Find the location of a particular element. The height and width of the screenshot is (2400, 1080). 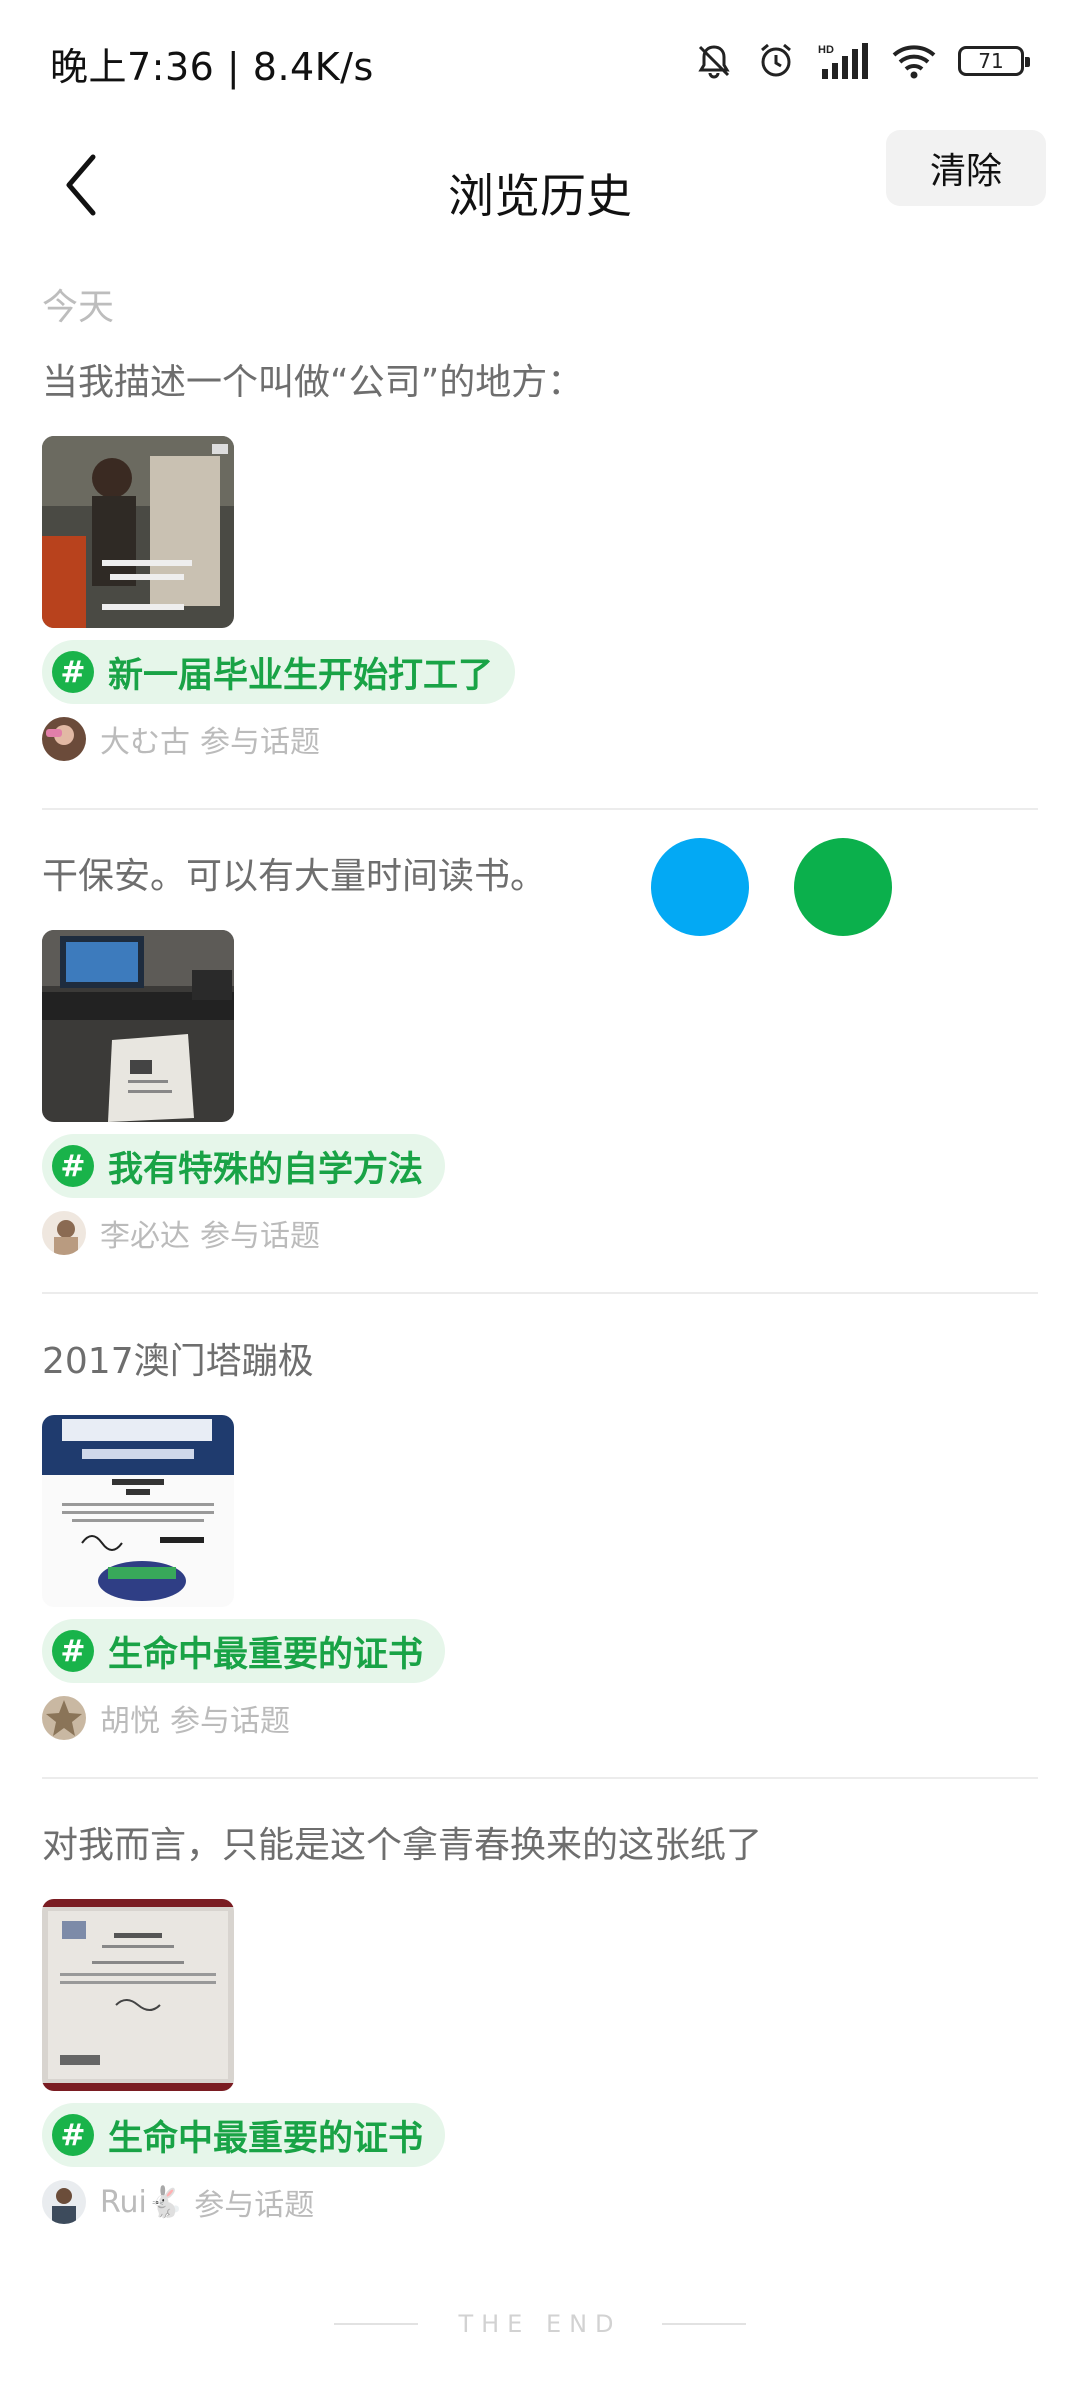

end-text: THE END is located at coordinates (540, 2324).